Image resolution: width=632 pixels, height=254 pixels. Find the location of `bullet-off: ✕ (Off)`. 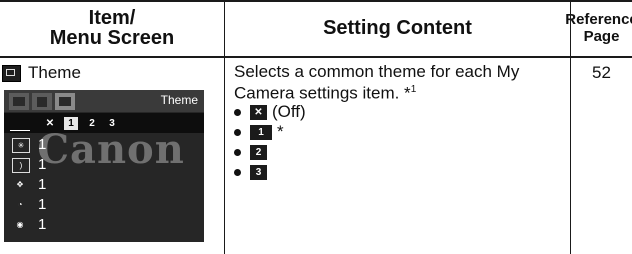

bullet-off: ✕ (Off) is located at coordinates (270, 111).